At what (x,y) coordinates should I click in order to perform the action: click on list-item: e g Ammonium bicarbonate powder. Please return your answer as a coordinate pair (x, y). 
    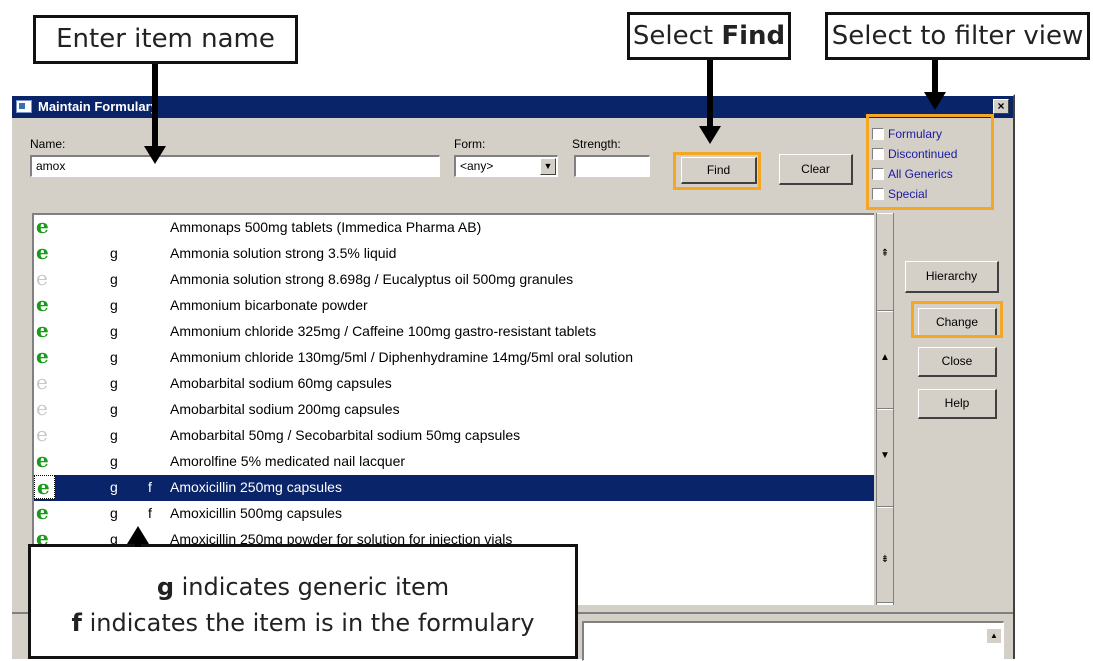
    Looking at the image, I should click on (454, 306).